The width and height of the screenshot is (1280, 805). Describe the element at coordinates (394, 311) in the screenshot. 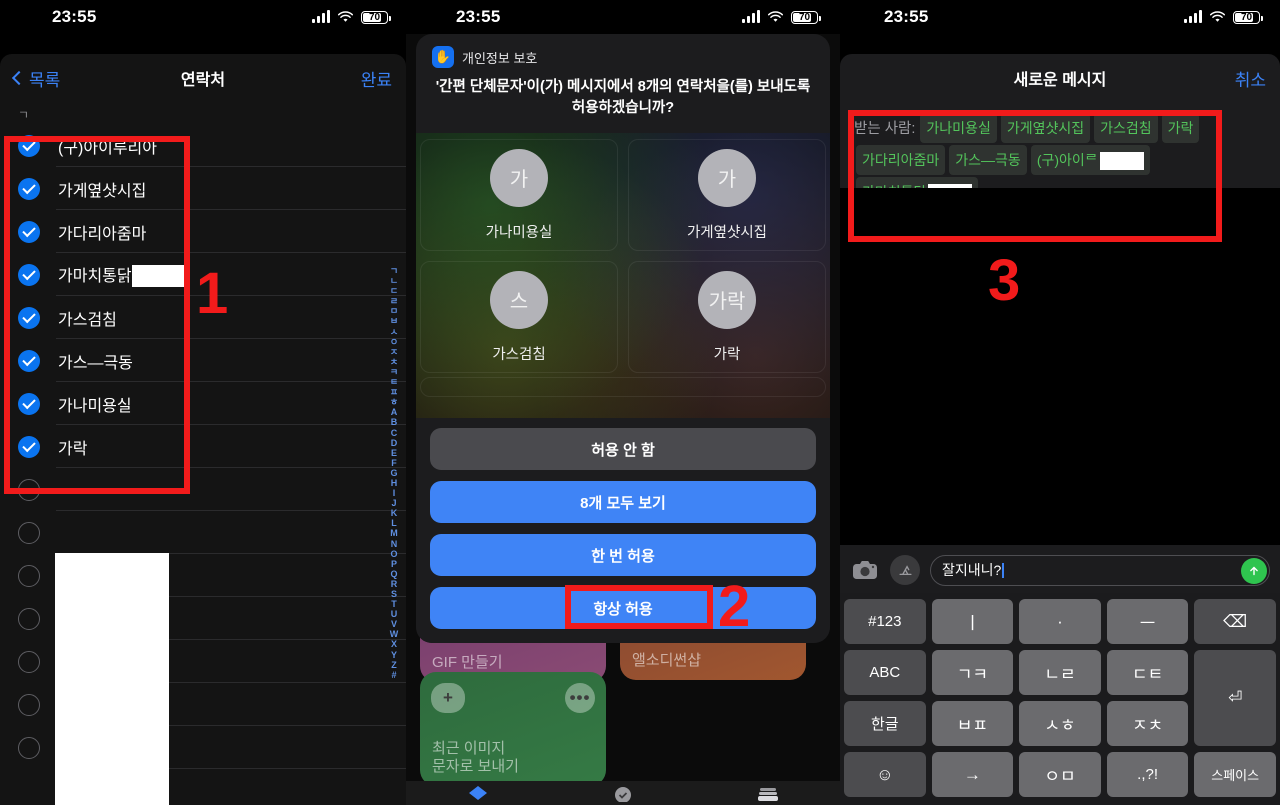

I see `index-letter: ㅁ` at that location.